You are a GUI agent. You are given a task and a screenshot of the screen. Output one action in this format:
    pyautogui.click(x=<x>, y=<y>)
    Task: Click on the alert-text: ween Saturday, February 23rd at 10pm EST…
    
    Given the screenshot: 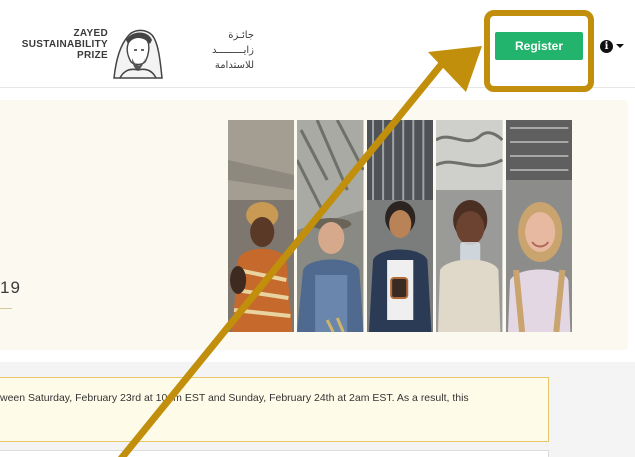 What is the action you would take?
    pyautogui.click(x=234, y=398)
    